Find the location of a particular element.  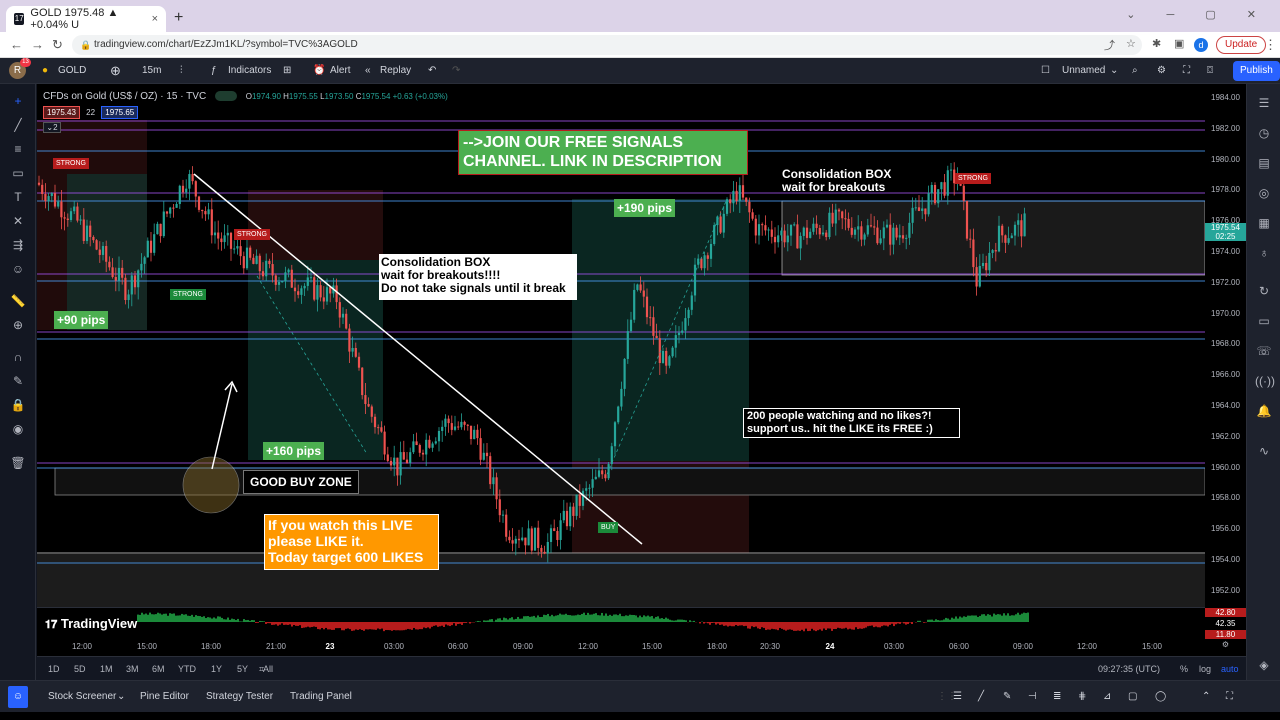

collapse-up-icon: ⌃ is located at coordinates (1206, 697).